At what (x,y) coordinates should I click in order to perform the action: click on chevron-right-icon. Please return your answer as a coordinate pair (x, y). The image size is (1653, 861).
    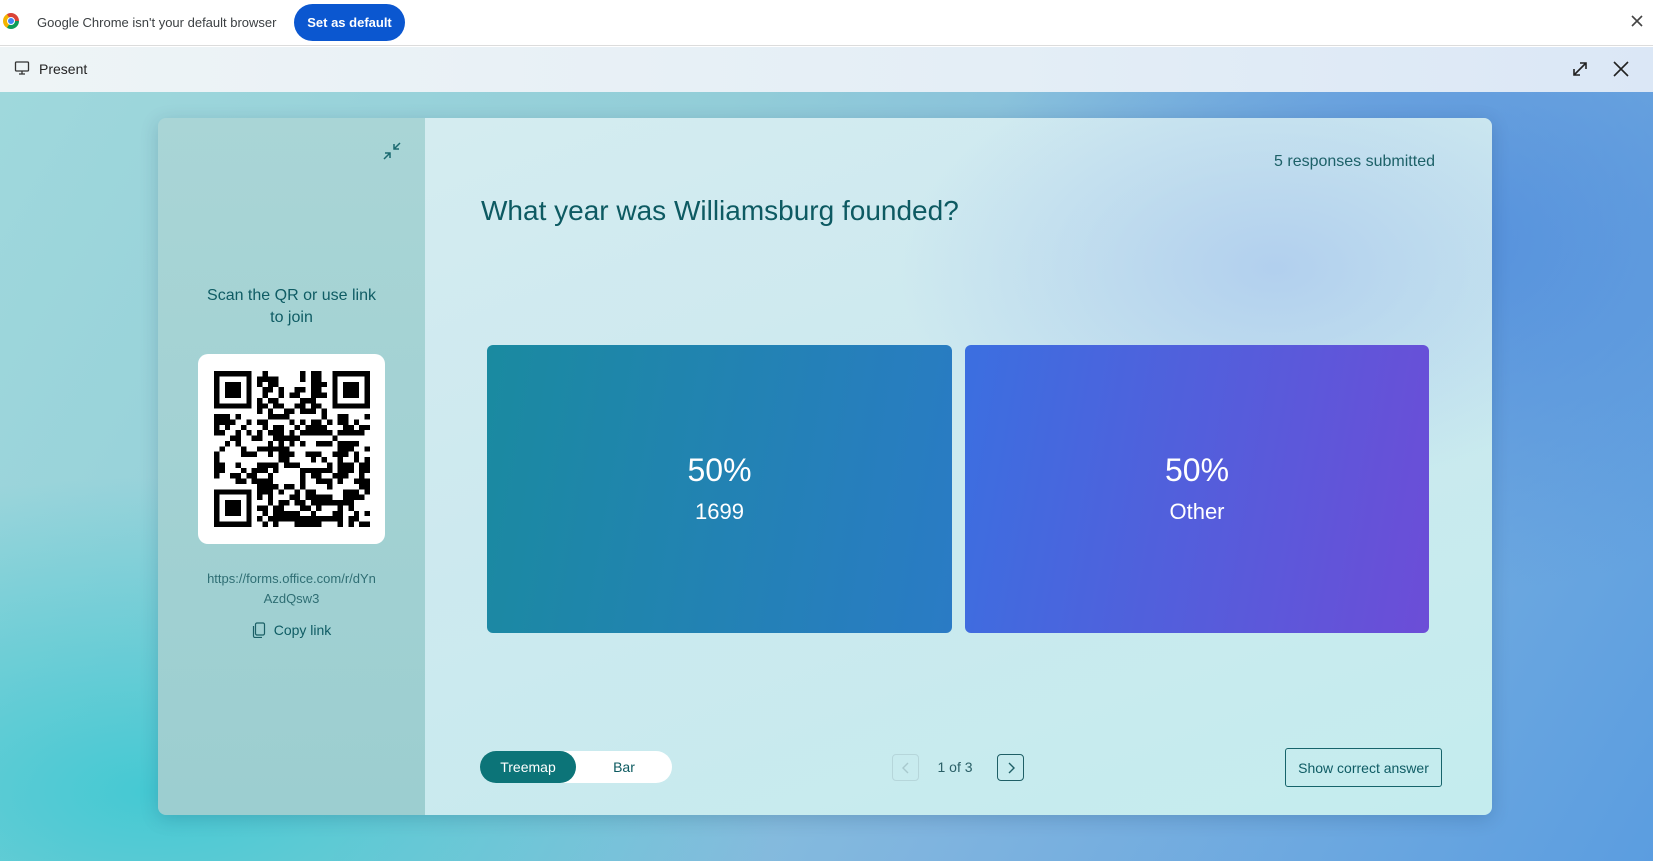
    Looking at the image, I should click on (1011, 767).